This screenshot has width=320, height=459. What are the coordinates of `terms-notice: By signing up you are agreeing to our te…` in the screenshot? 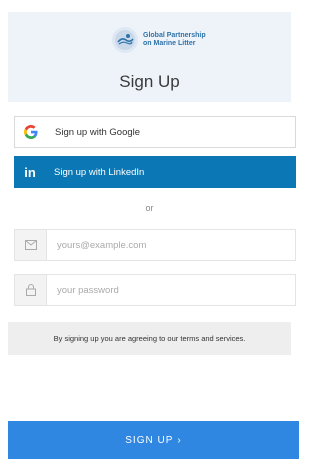 It's located at (149, 338).